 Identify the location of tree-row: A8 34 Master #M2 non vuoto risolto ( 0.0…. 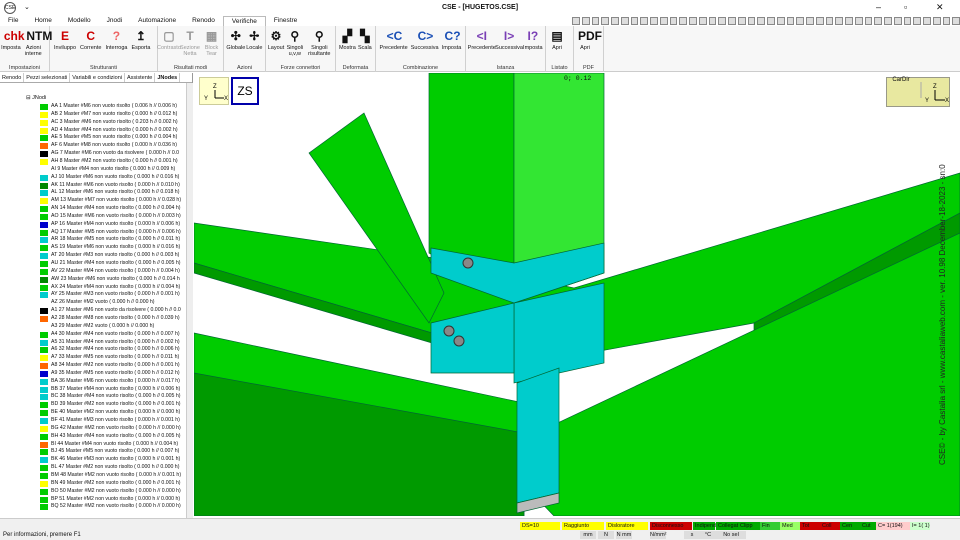
(93, 366).